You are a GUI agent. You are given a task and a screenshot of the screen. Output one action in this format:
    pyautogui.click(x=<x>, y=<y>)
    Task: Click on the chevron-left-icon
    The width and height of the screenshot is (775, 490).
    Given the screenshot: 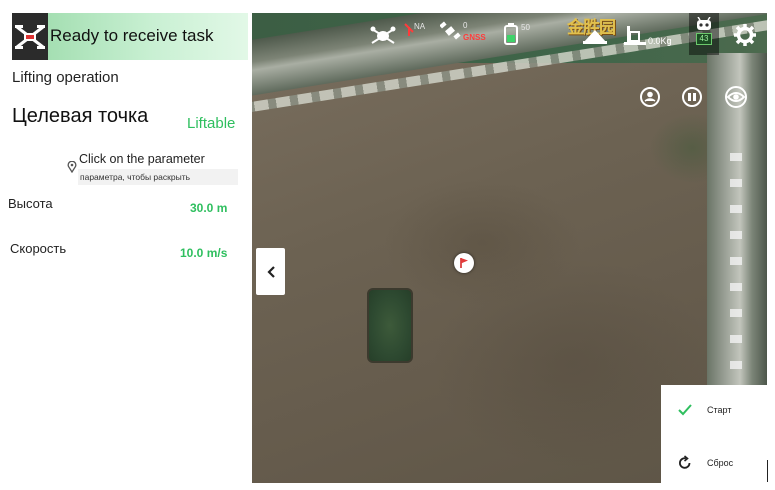 What is the action you would take?
    pyautogui.click(x=270, y=271)
    